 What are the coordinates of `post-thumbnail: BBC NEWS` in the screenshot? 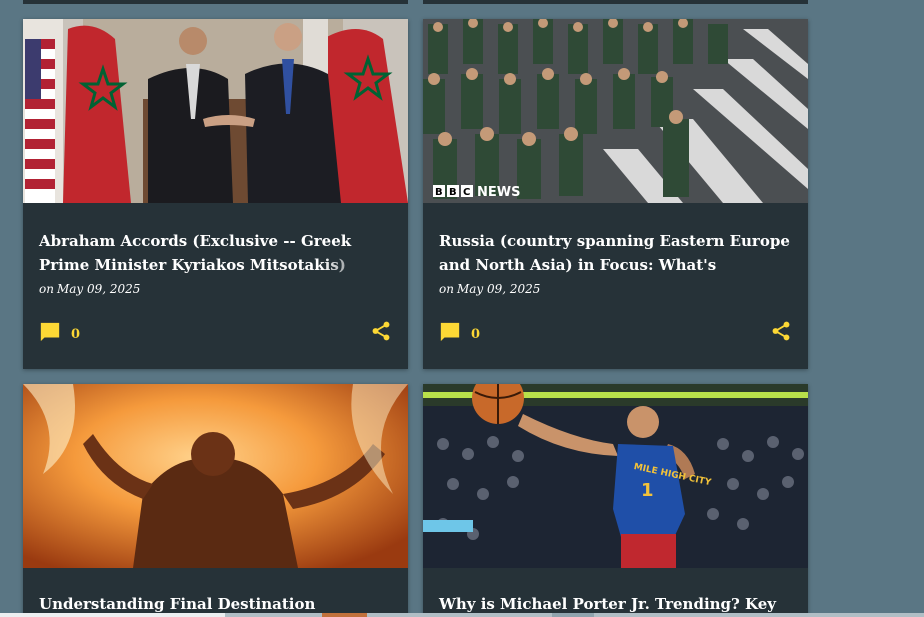 It's located at (615, 111).